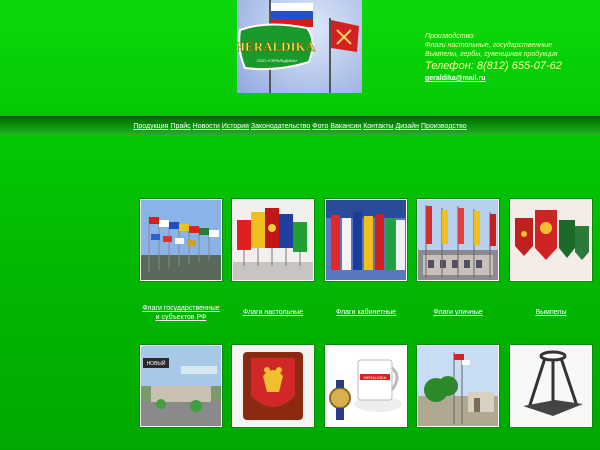 The width and height of the screenshot is (600, 450). What do you see at coordinates (493, 78) in the screenshot?
I see `contact-email-link: geraldika@mail.ru` at bounding box center [493, 78].